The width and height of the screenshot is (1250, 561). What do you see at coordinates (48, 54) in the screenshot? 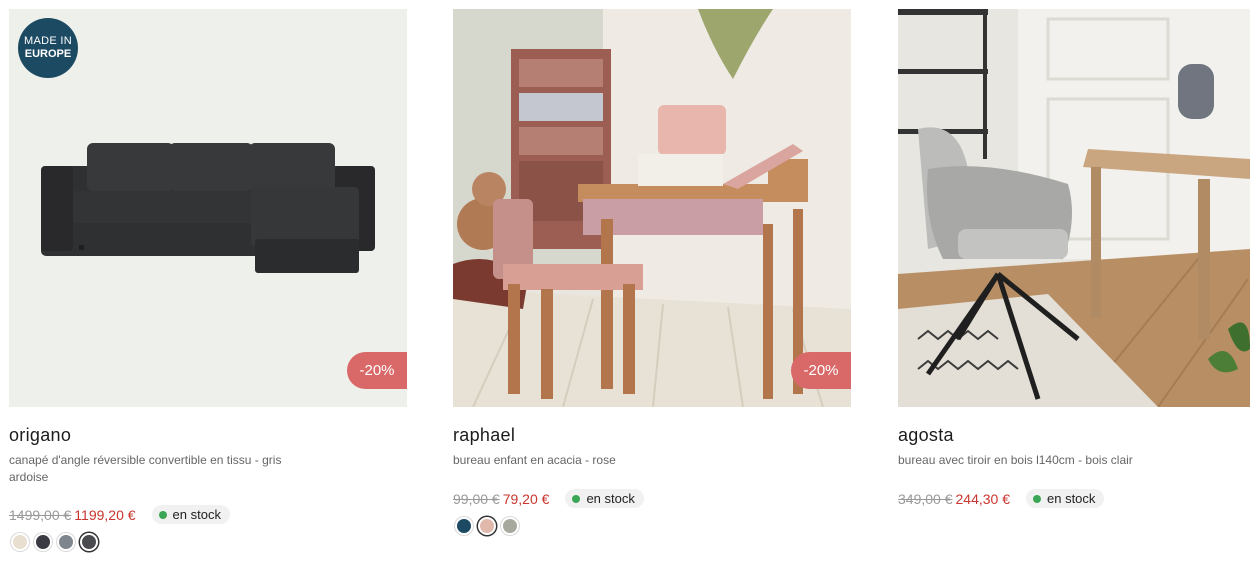
I see `badge-line-2: EUROPE` at bounding box center [48, 54].